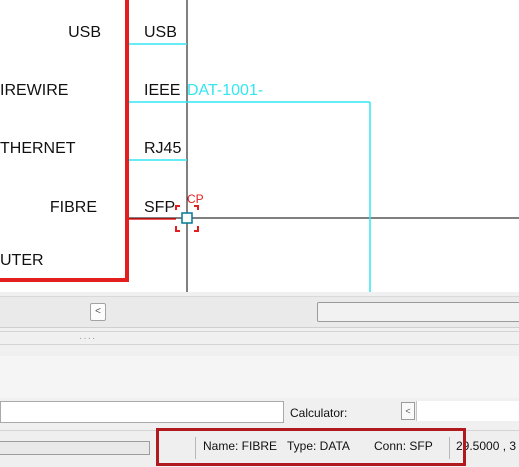  What do you see at coordinates (160, 33) in the screenshot?
I see `connector-usb: USB` at bounding box center [160, 33].